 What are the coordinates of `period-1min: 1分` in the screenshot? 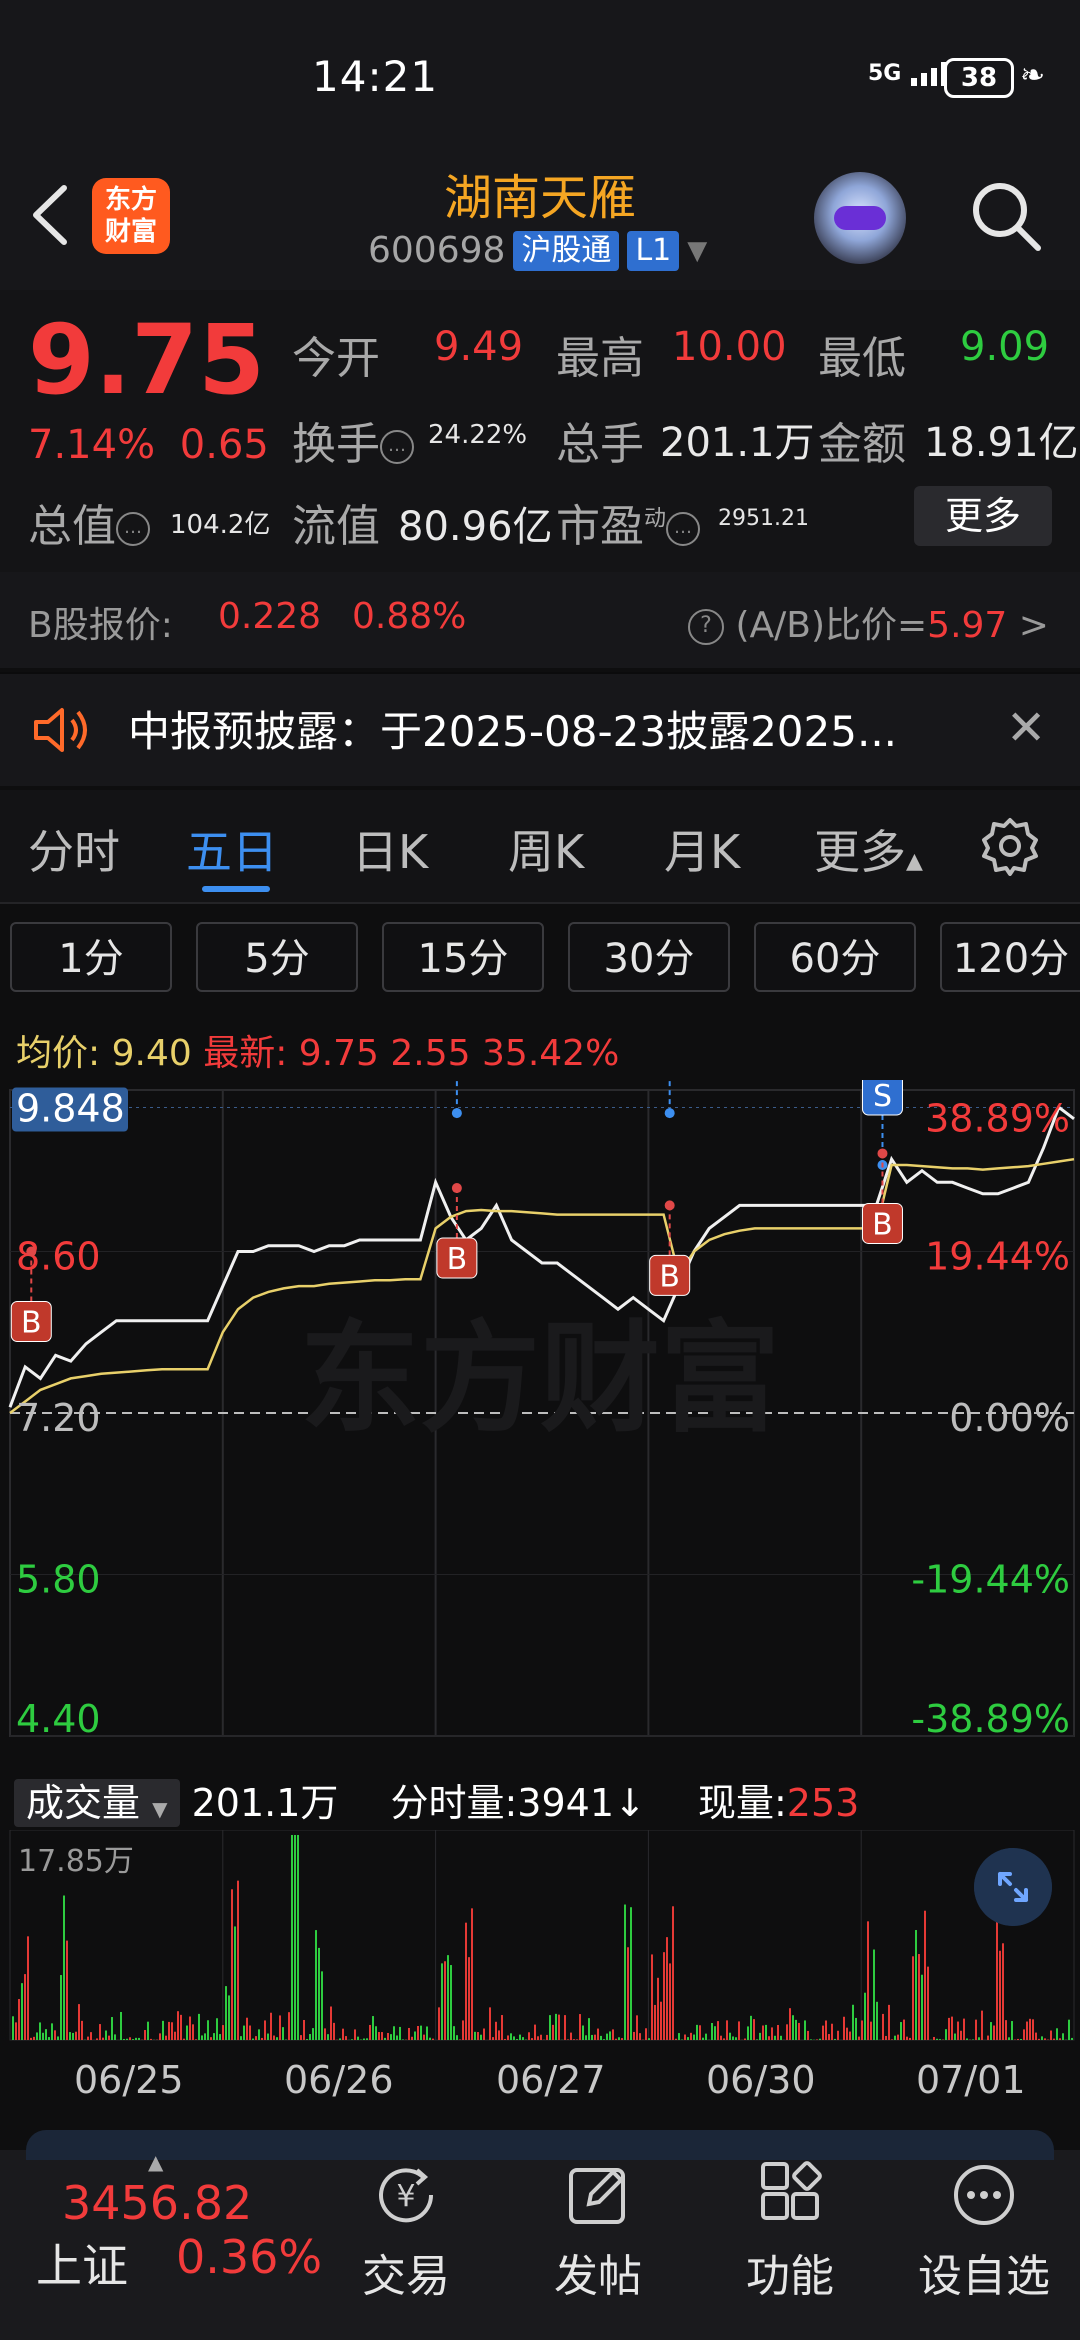 It's located at (91, 957).